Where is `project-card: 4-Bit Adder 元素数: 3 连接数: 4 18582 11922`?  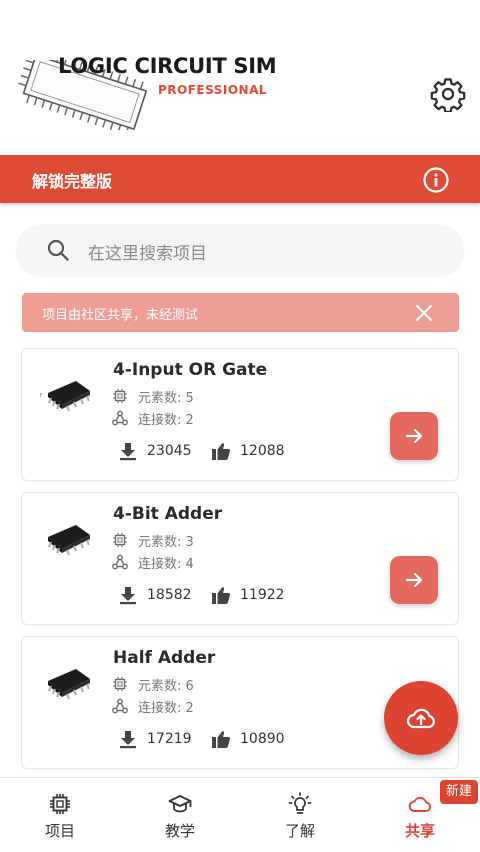
project-card: 4-Bit Adder 元素数: 3 连接数: 4 18582 11922 is located at coordinates (240, 558).